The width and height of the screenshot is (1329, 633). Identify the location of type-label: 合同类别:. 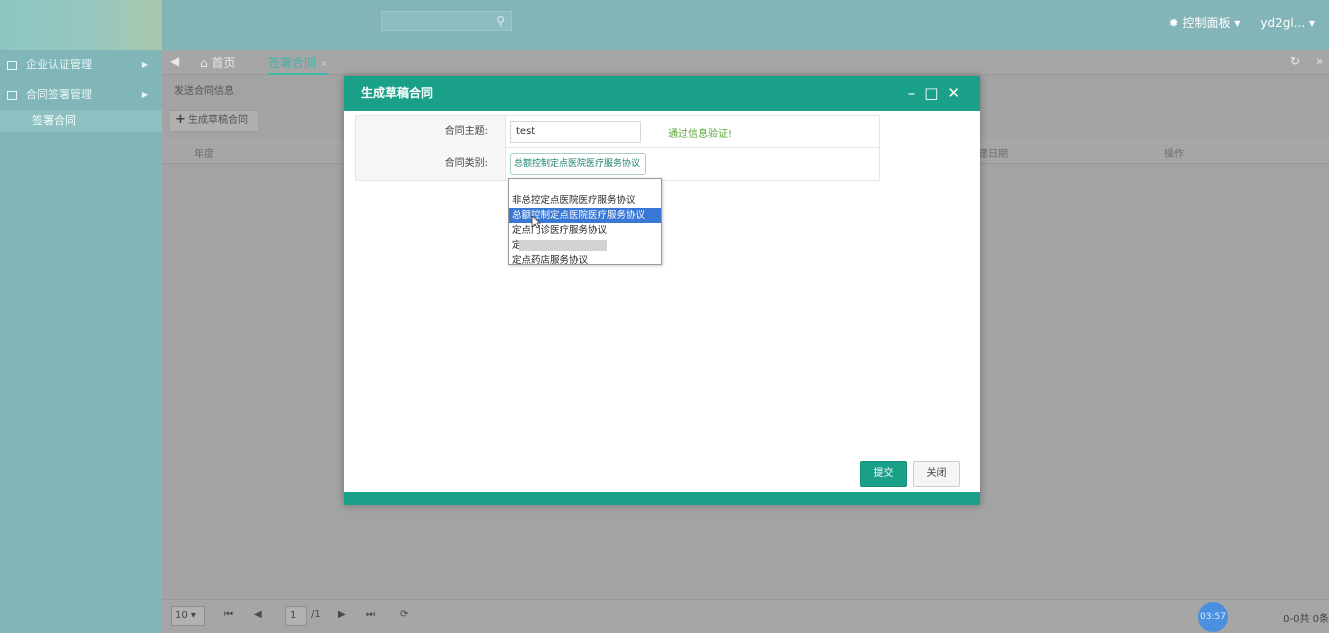
(431, 164).